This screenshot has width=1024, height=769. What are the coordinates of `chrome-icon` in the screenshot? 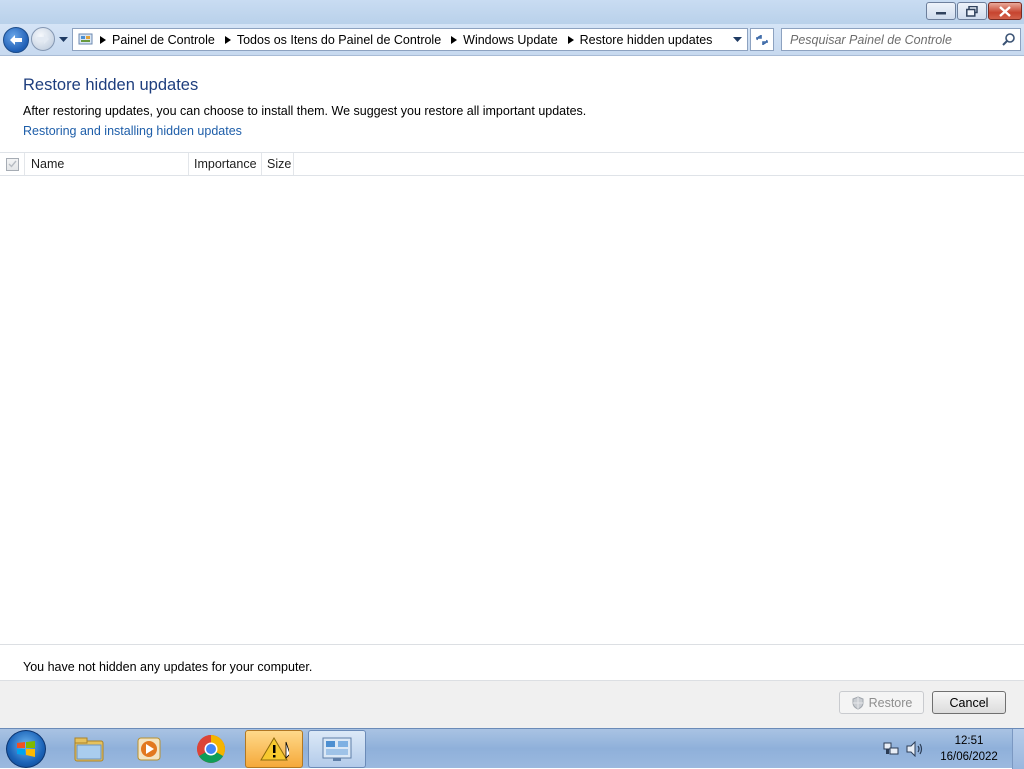 It's located at (211, 749).